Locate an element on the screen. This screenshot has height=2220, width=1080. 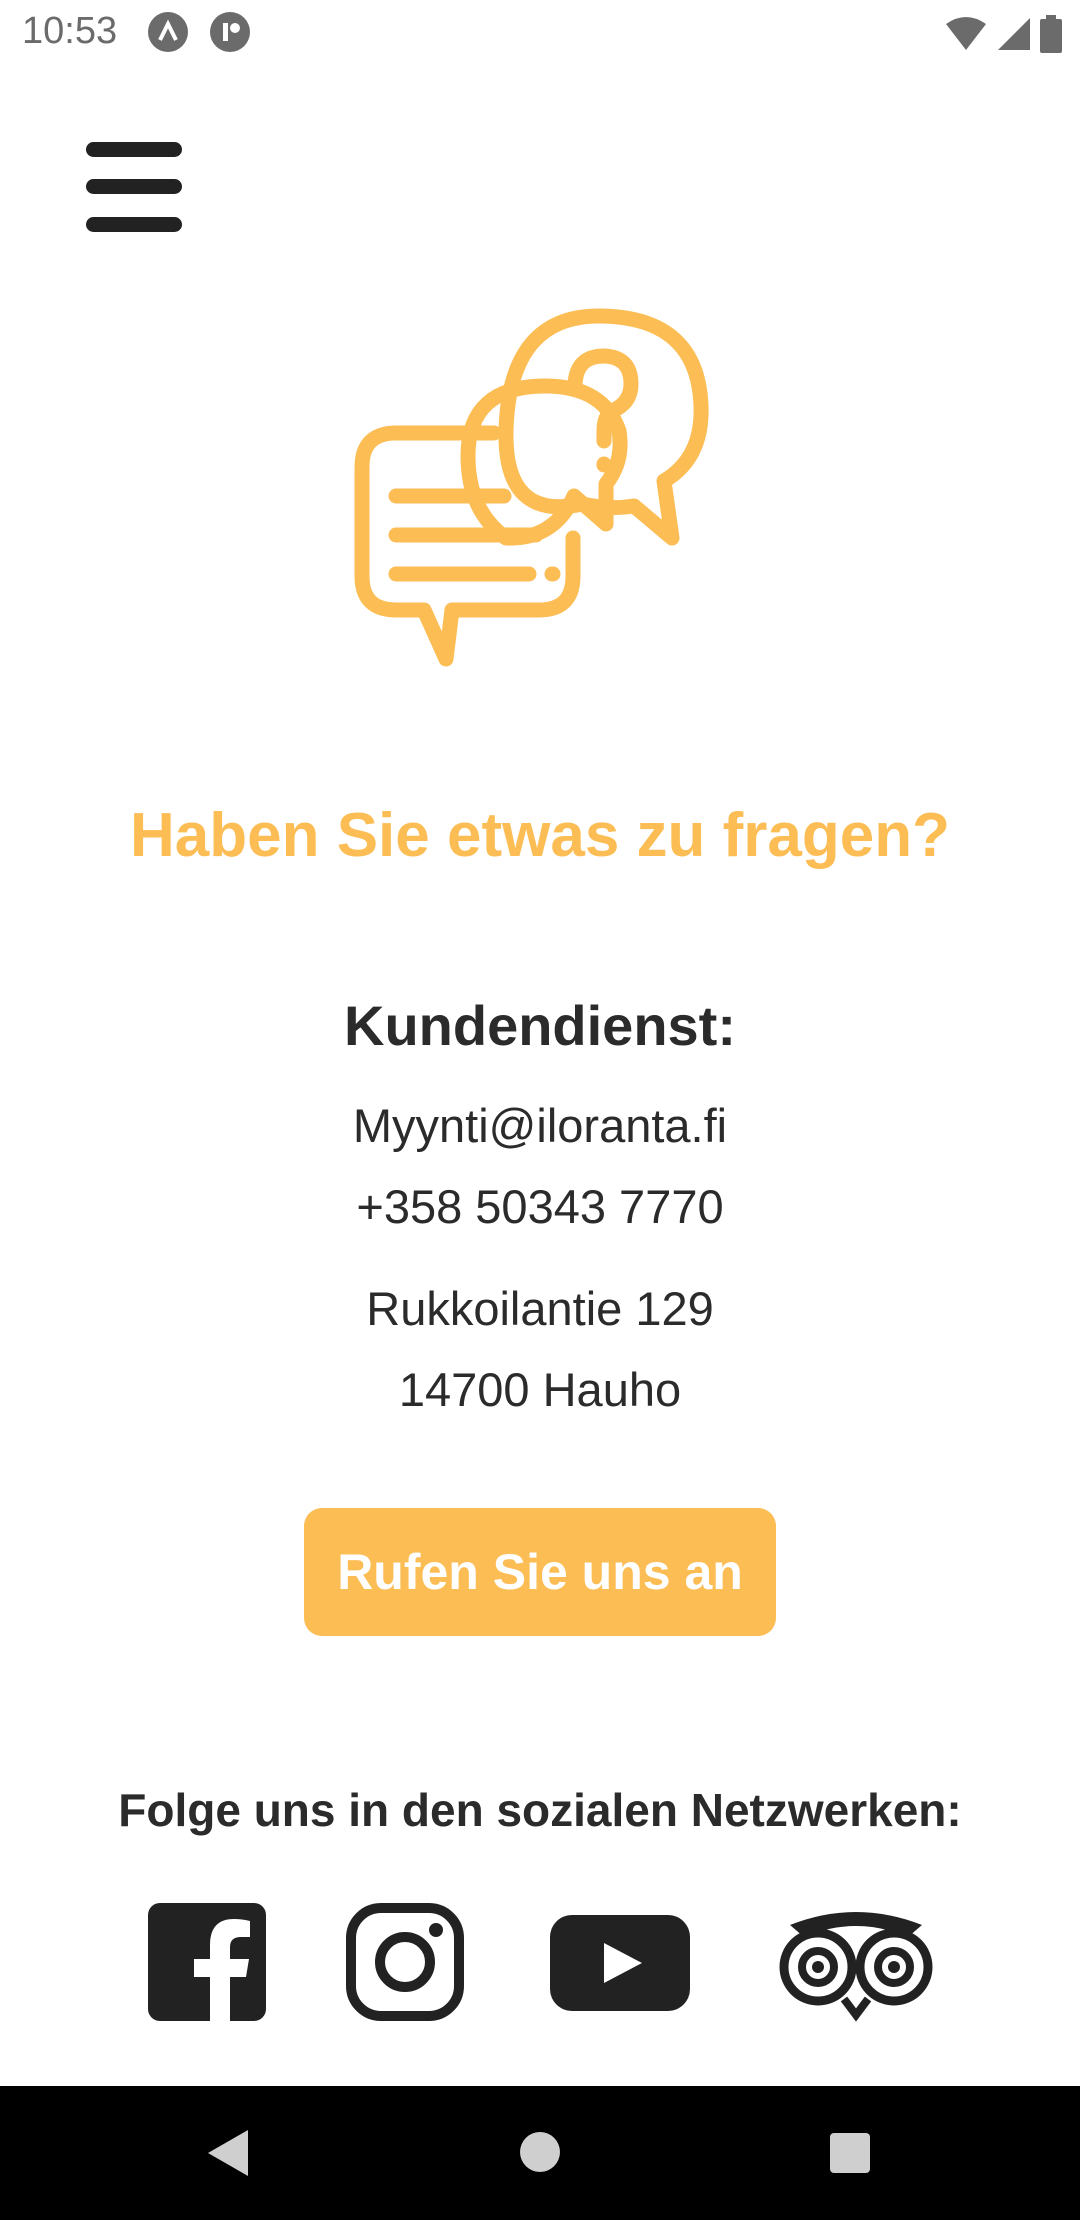
hamburger-menu-icon is located at coordinates (134, 187).